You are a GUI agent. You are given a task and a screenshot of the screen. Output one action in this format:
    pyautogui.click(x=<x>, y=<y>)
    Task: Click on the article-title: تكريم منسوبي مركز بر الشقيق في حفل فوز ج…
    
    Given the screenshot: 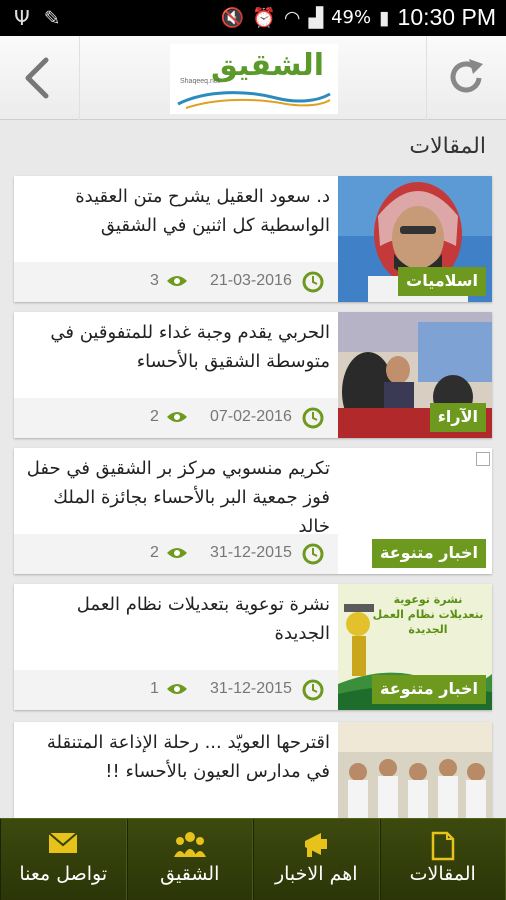 What is the action you would take?
    pyautogui.click(x=178, y=497)
    